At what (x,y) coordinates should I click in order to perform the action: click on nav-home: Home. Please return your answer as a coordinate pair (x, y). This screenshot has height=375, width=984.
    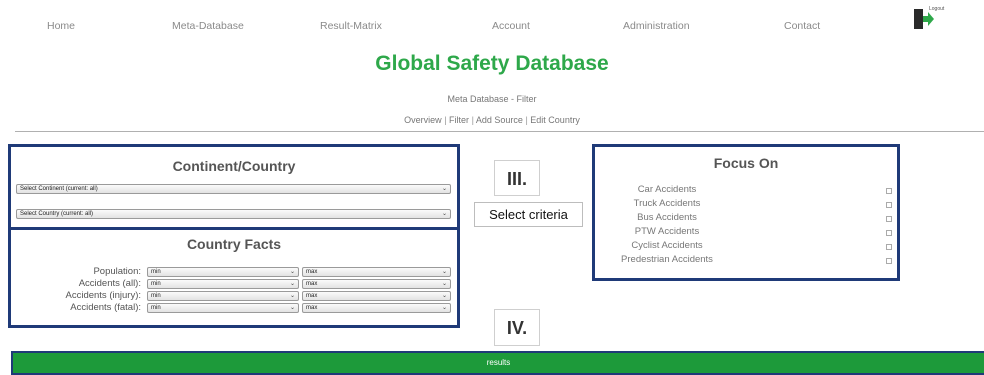
    Looking at the image, I should click on (61, 26).